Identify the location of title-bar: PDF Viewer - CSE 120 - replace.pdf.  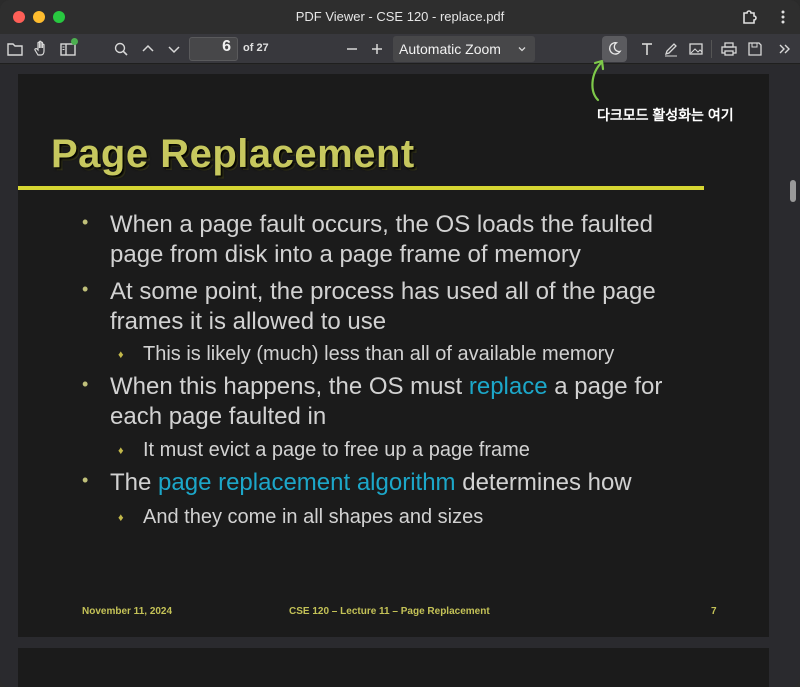
(400, 17).